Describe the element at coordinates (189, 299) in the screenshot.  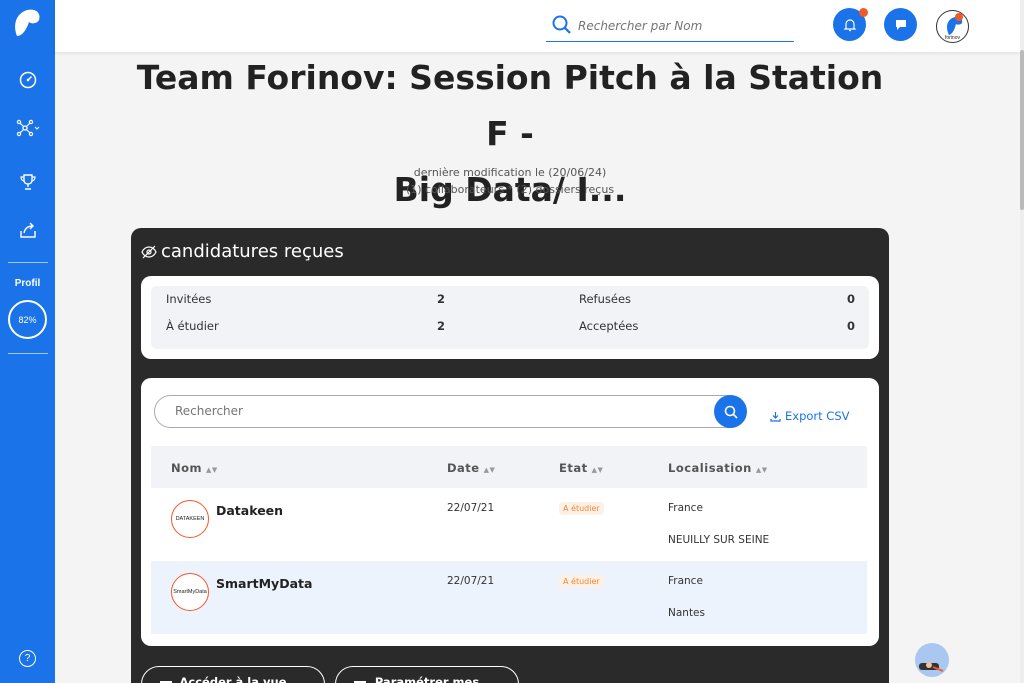
I see `stat-invitees-label: Invitées` at that location.